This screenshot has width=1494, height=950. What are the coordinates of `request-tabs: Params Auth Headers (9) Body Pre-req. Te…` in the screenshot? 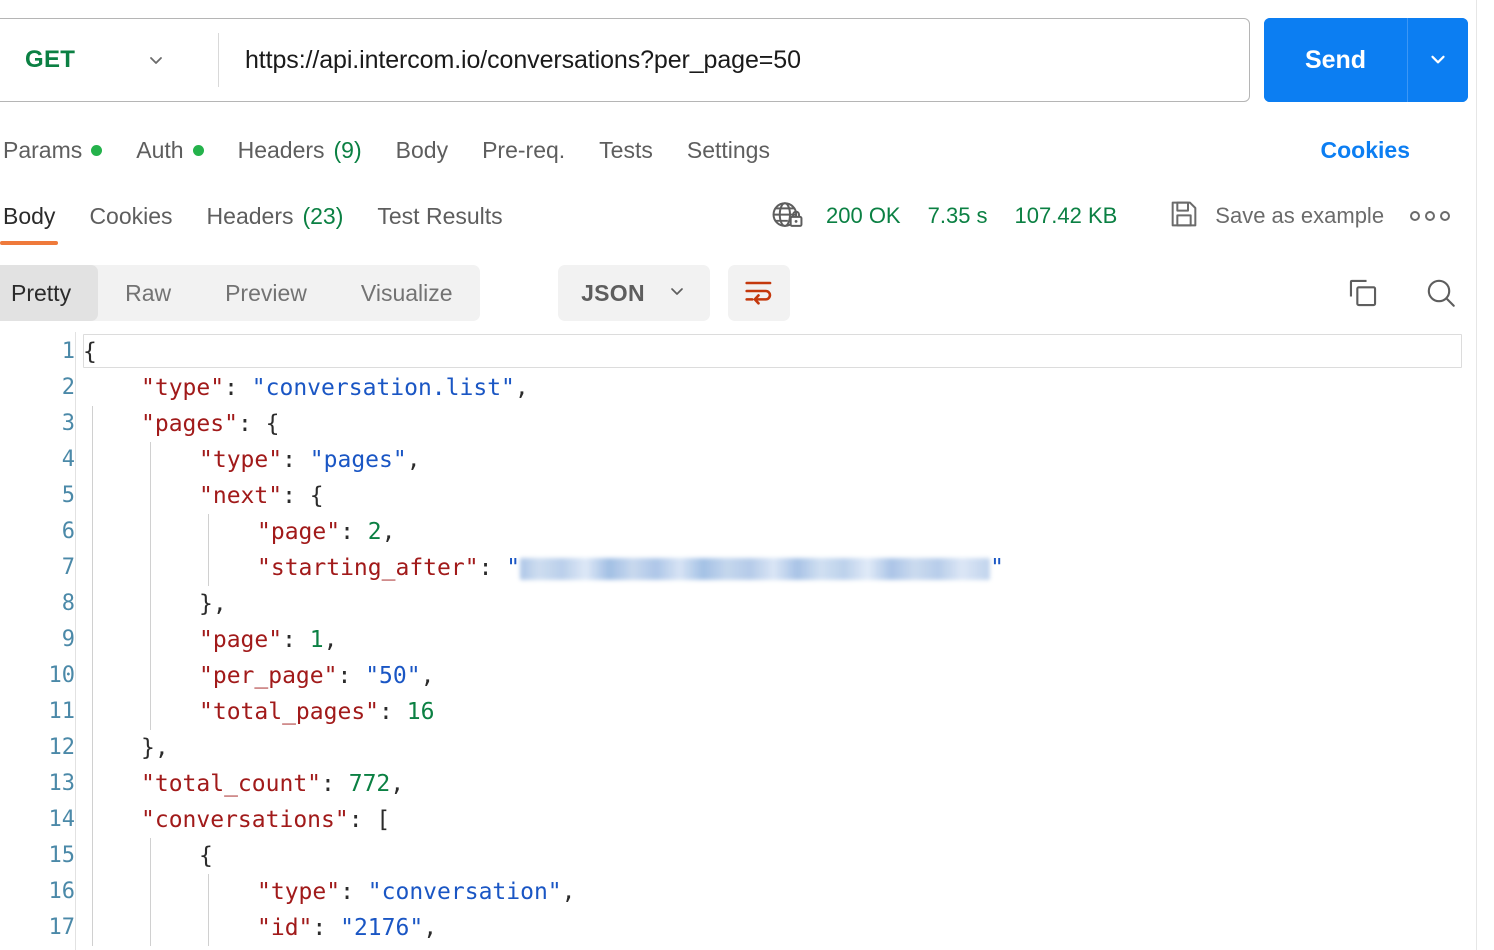 It's located at (723, 150).